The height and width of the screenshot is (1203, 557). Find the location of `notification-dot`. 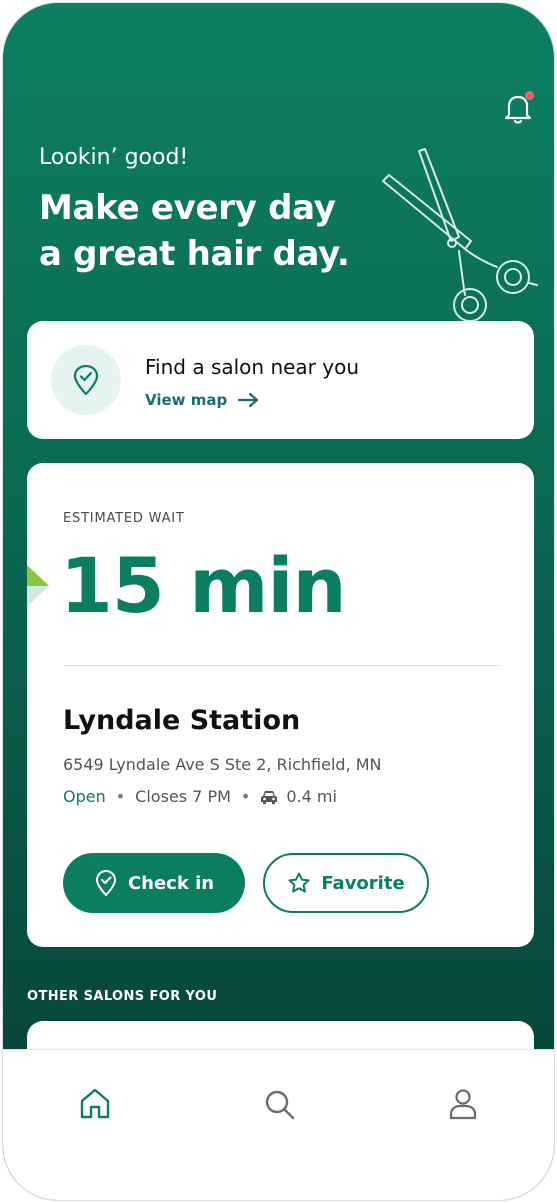

notification-dot is located at coordinates (529, 95).